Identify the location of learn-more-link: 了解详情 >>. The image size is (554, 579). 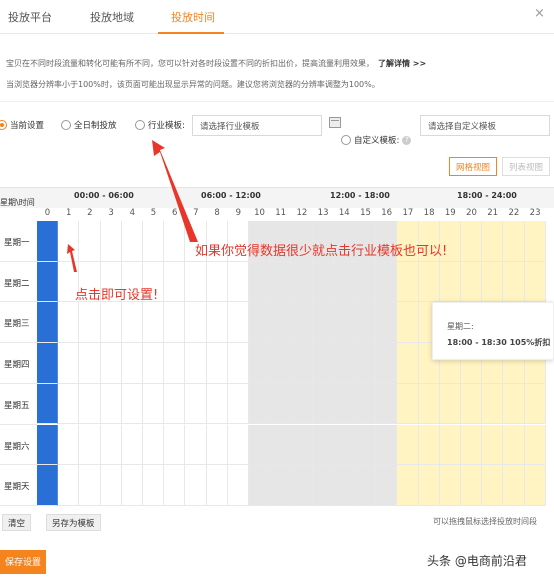
(402, 63).